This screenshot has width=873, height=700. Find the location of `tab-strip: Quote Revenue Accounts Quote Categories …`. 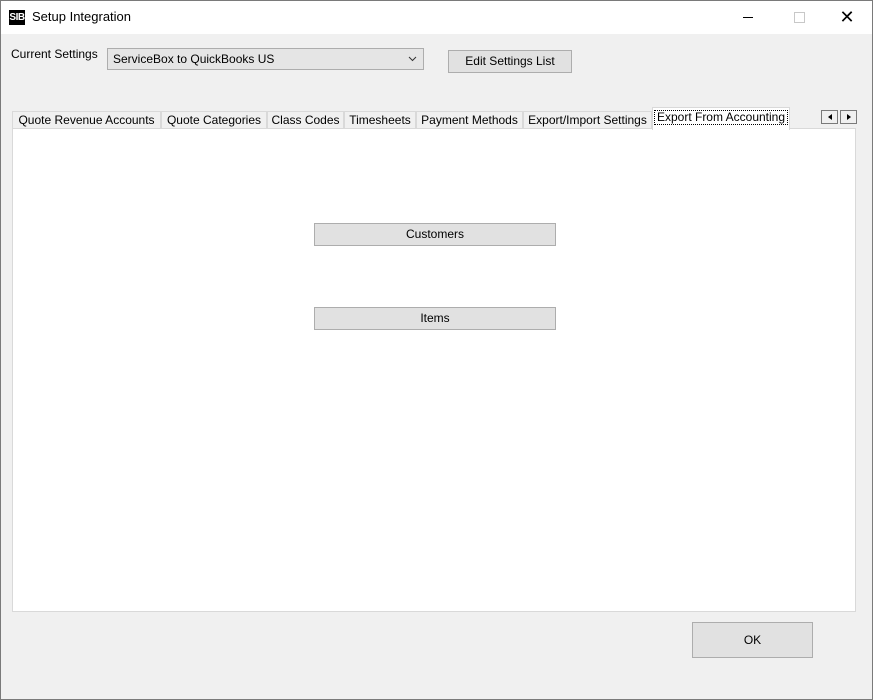

tab-strip: Quote Revenue Accounts Quote Categories … is located at coordinates (437, 118).